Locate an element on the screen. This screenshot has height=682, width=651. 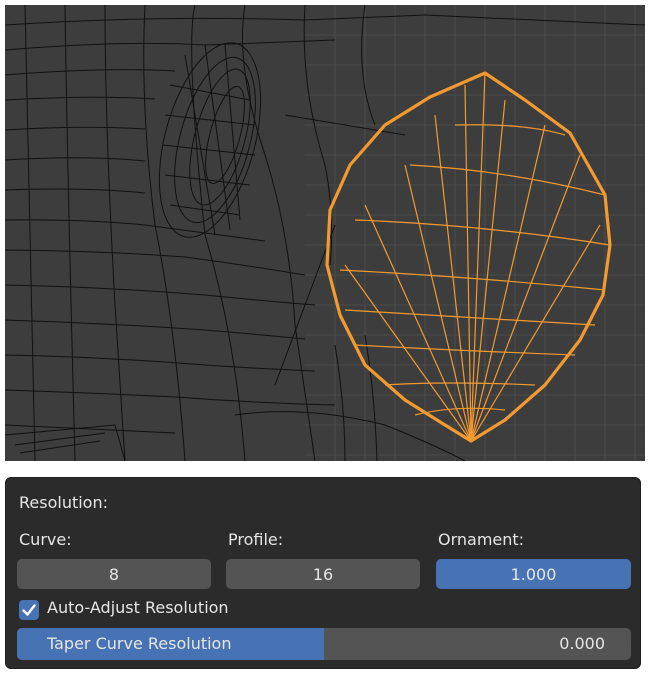
auto-adjust-checkbox is located at coordinates (29, 610).